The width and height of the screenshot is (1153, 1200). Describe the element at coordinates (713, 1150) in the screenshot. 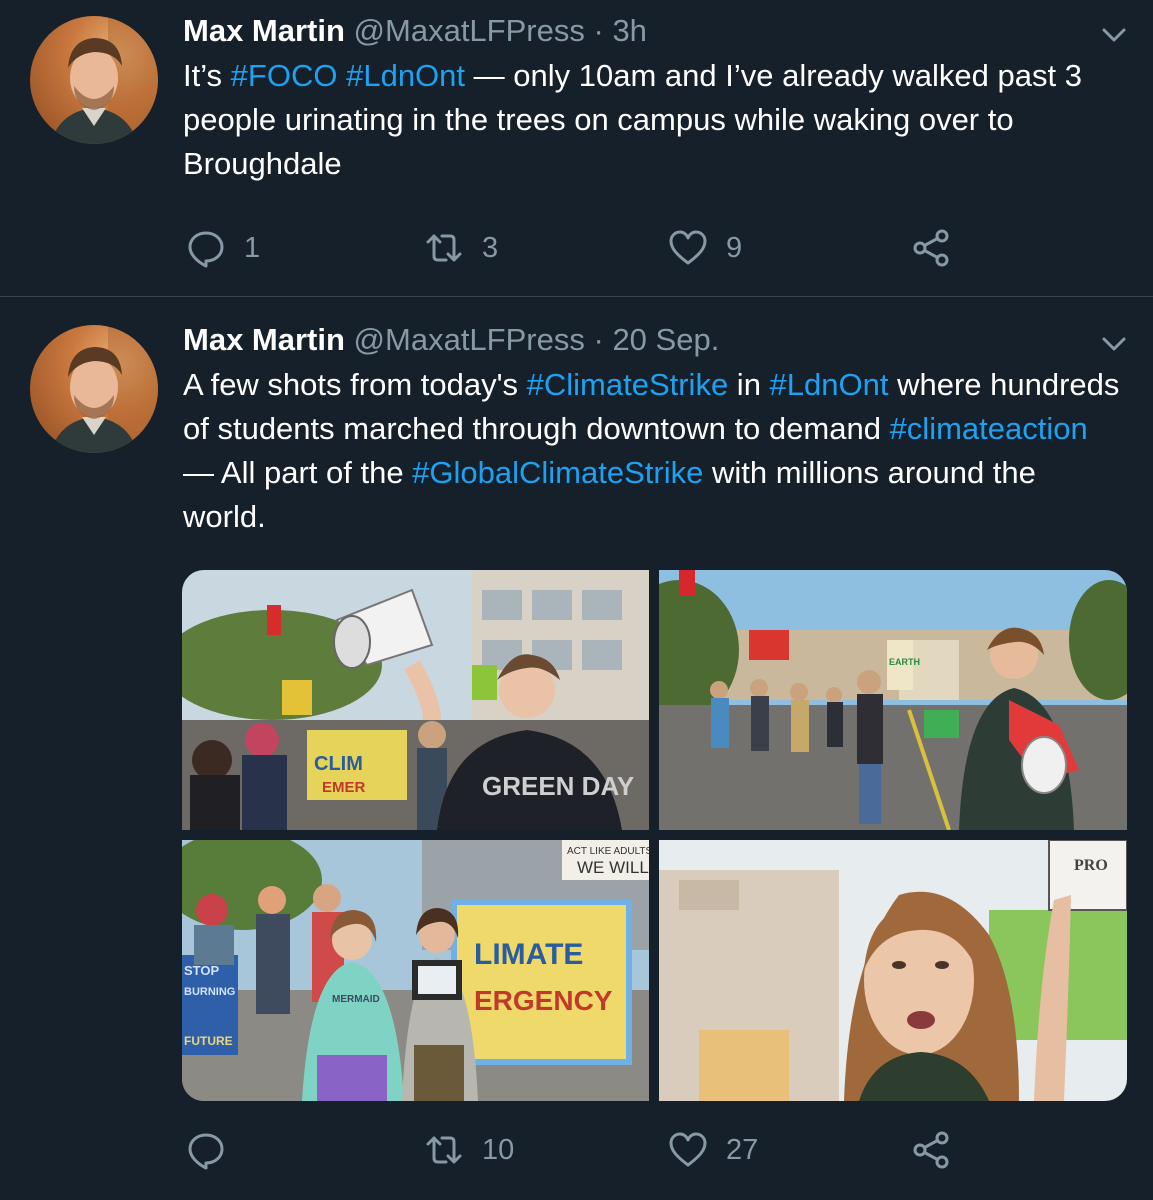

I see `like-button: 27` at that location.